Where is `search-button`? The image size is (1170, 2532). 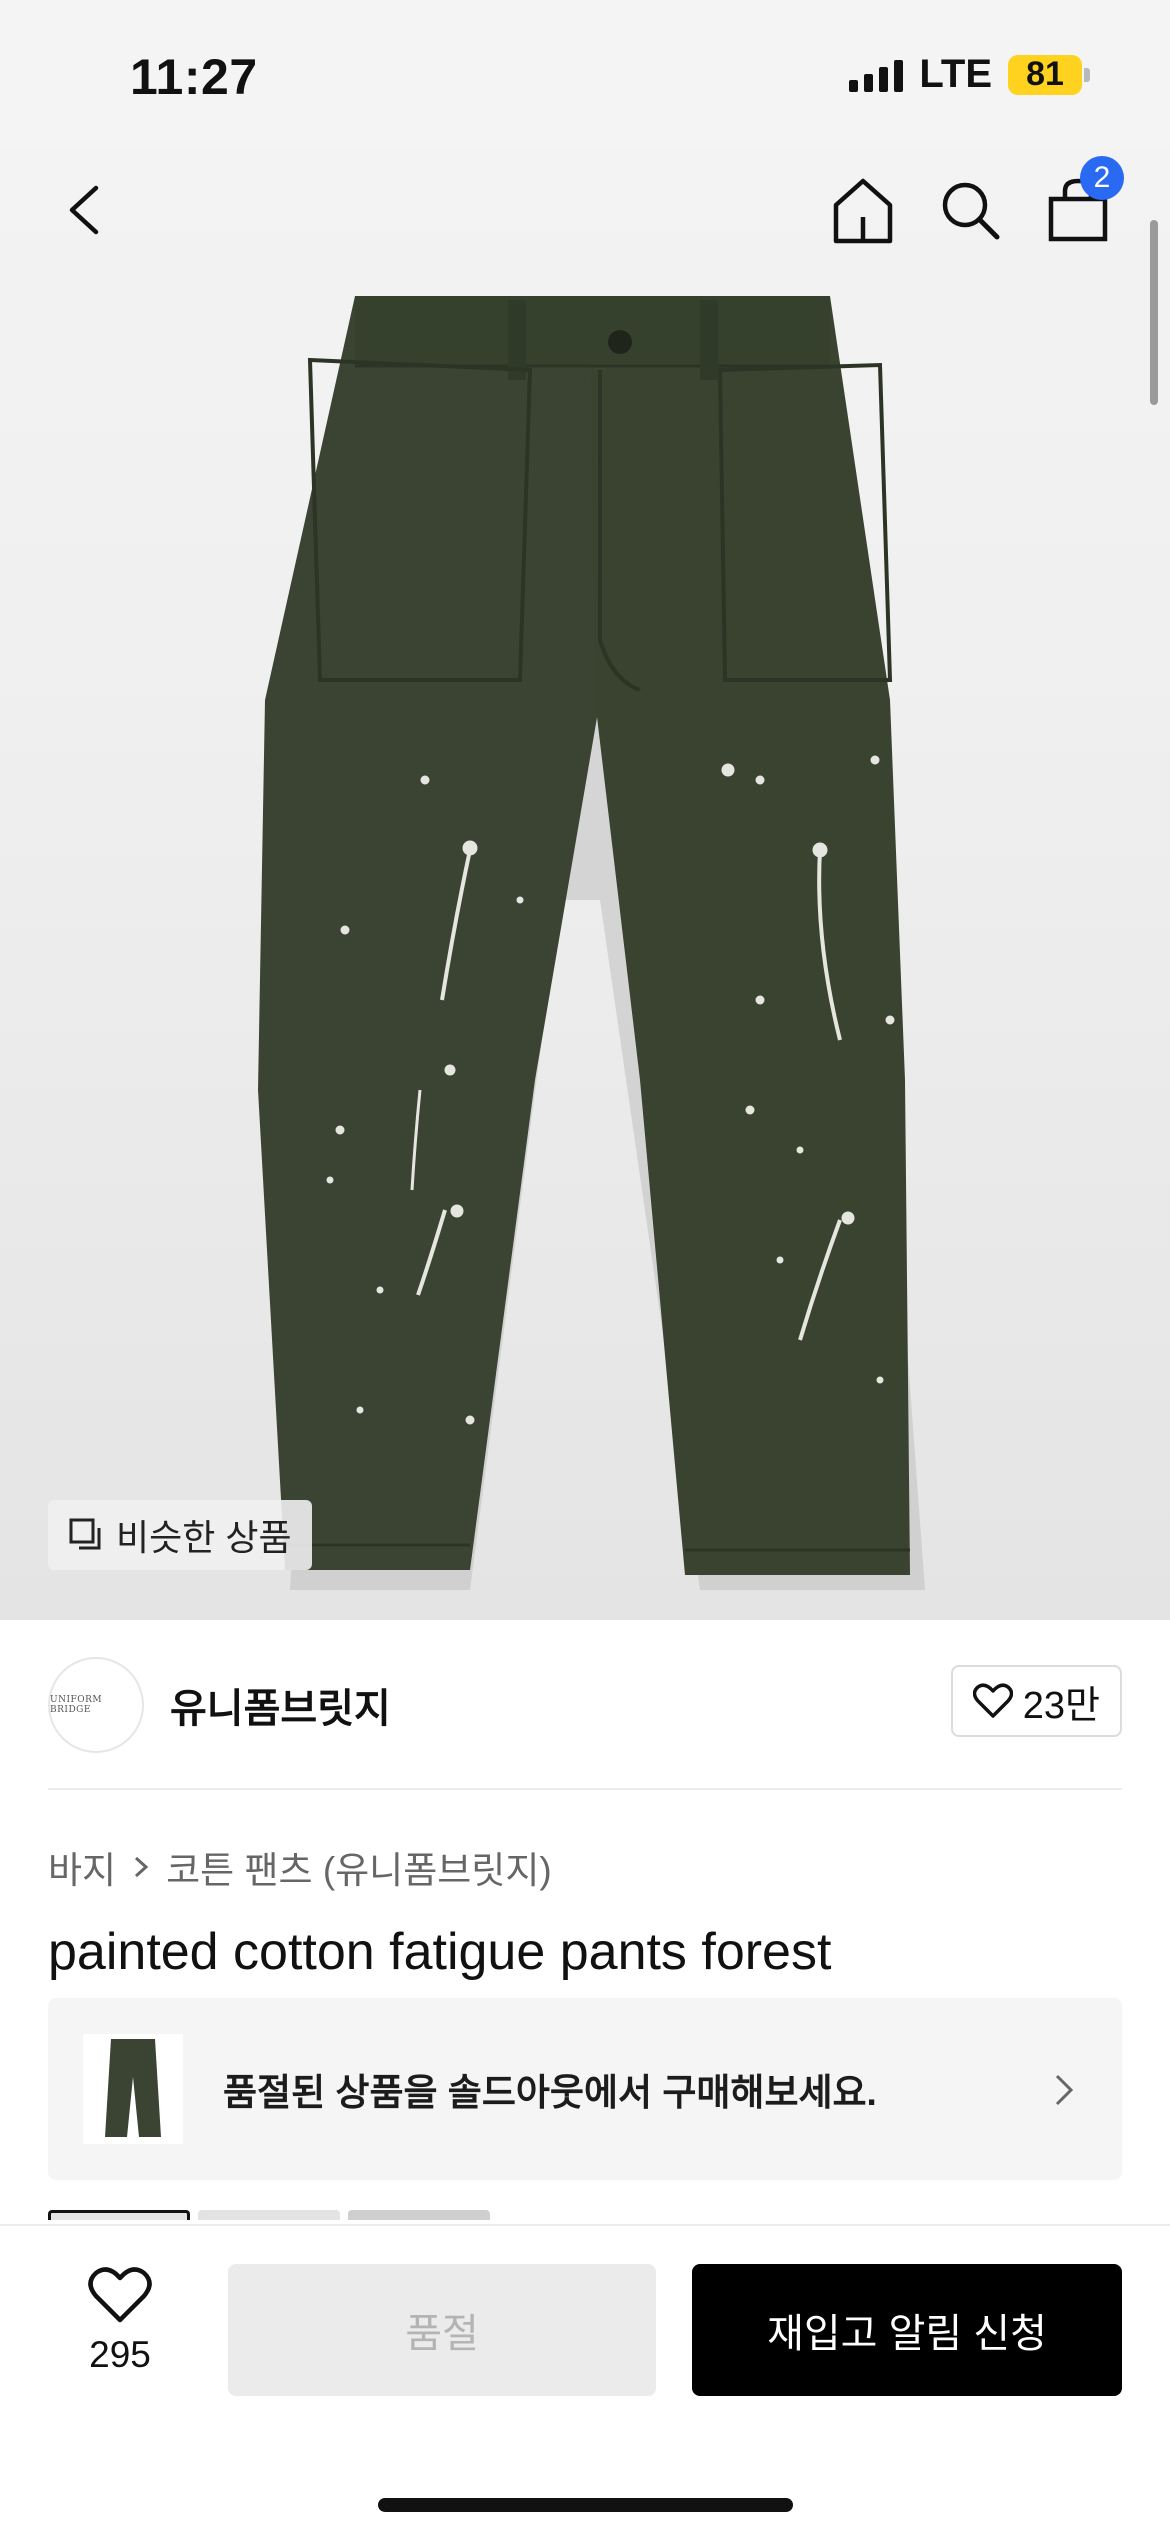 search-button is located at coordinates (970, 210).